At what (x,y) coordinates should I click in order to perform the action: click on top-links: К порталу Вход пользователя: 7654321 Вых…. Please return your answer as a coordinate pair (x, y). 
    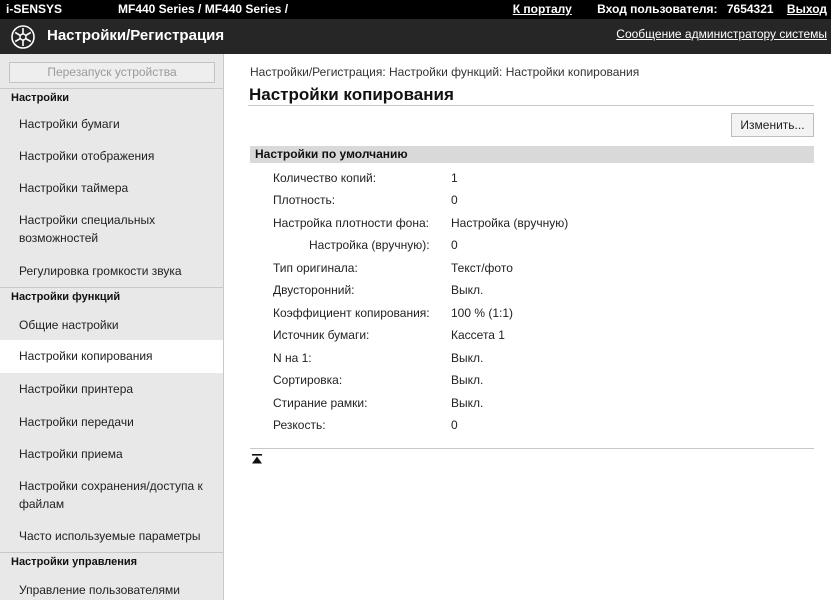
    Looking at the image, I should click on (670, 9).